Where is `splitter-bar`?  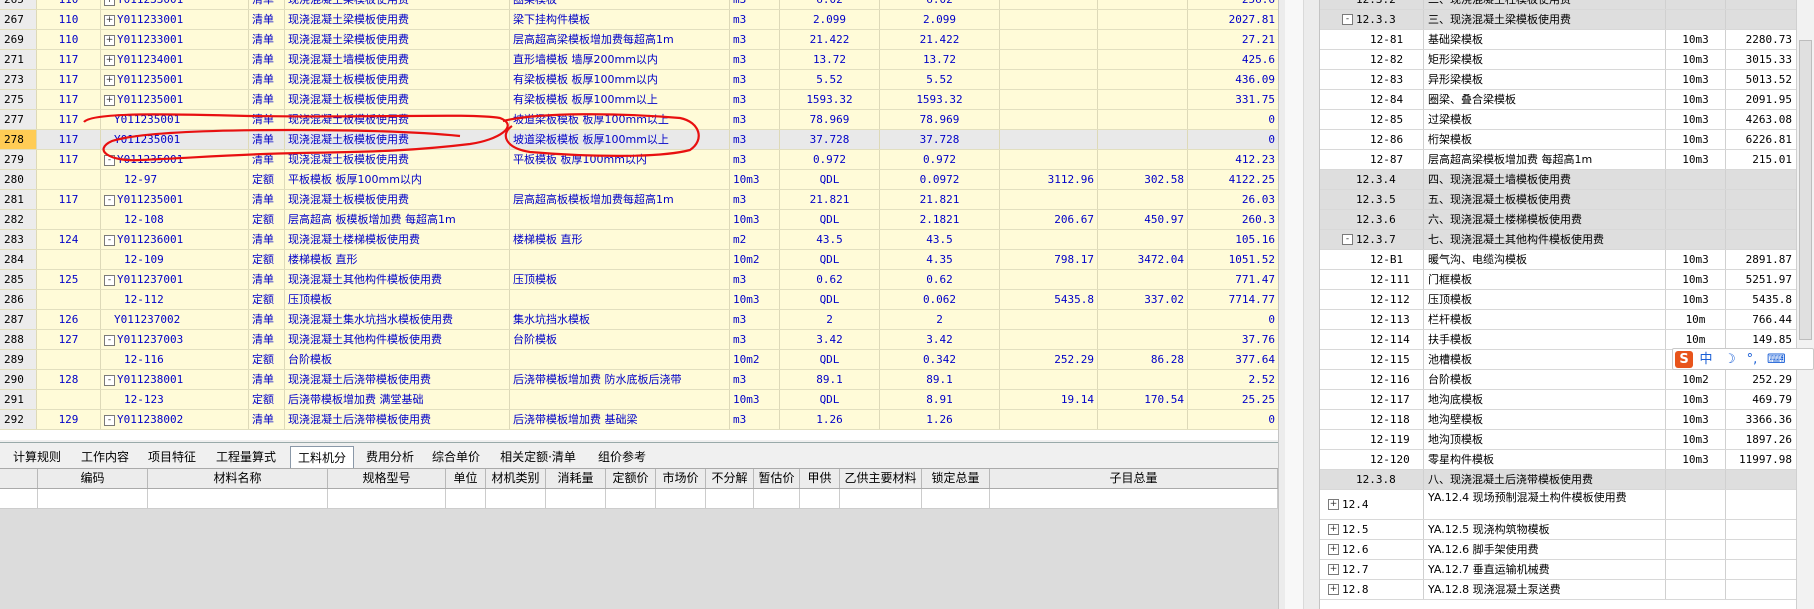 splitter-bar is located at coordinates (1294, 304).